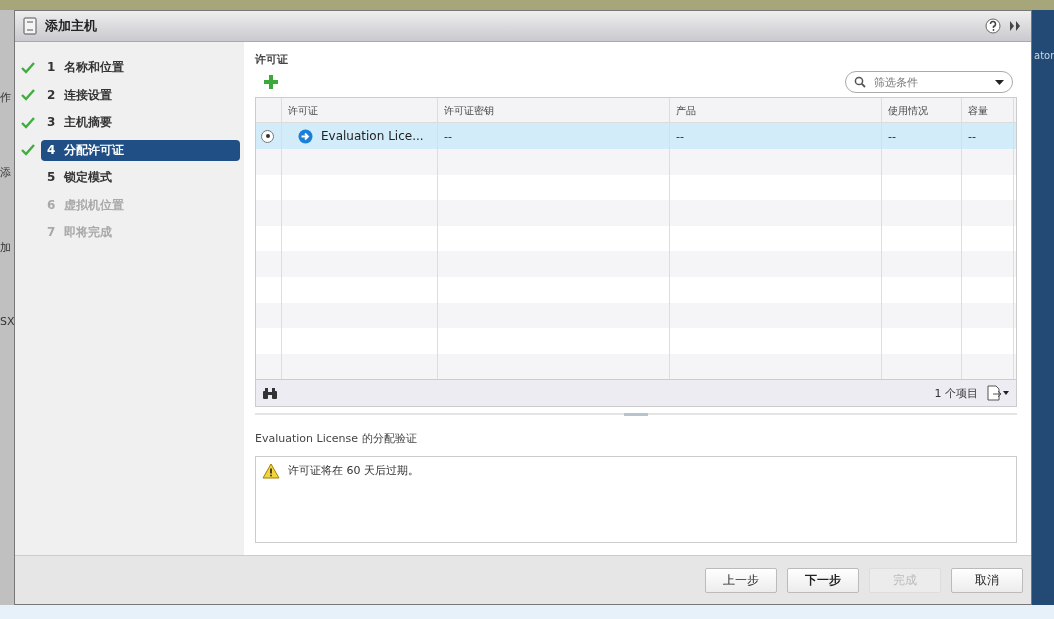 Image resolution: width=1054 pixels, height=619 pixels. Describe the element at coordinates (823, 580) in the screenshot. I see `wizard-button: 下一步` at that location.